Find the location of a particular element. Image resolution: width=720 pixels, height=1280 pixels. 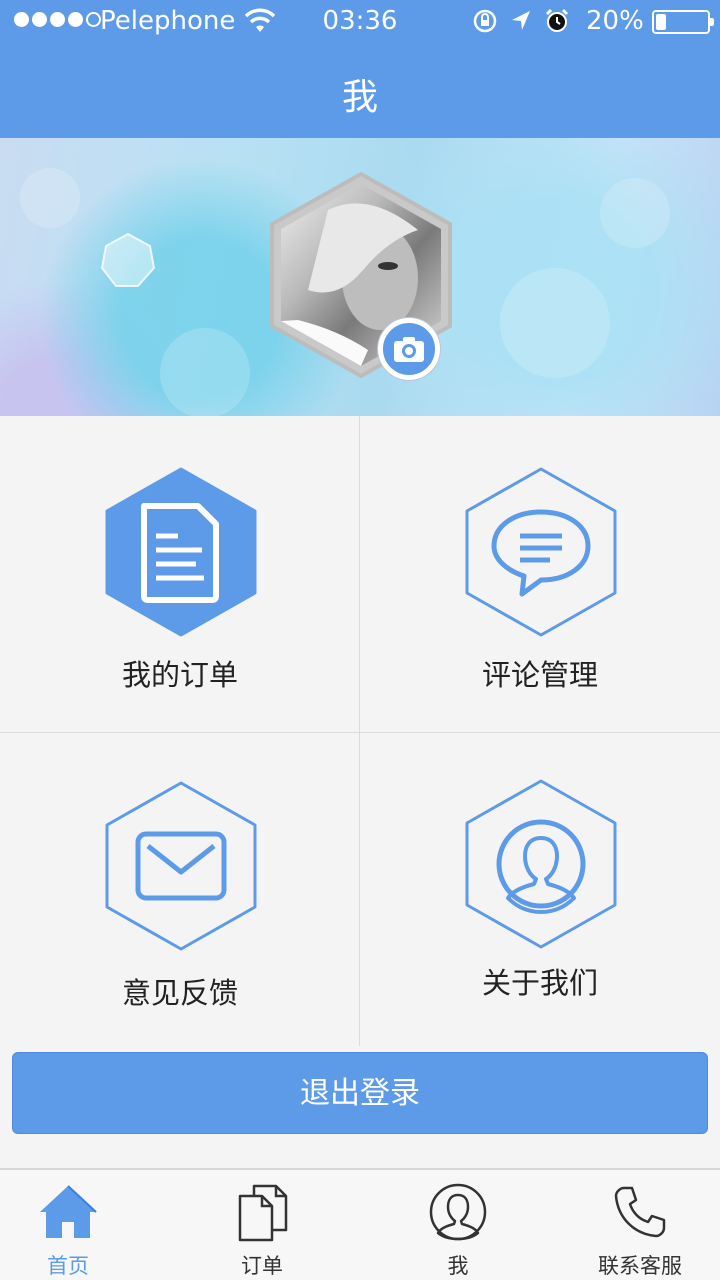

menu-label: 我的订单 is located at coordinates (179, 675).